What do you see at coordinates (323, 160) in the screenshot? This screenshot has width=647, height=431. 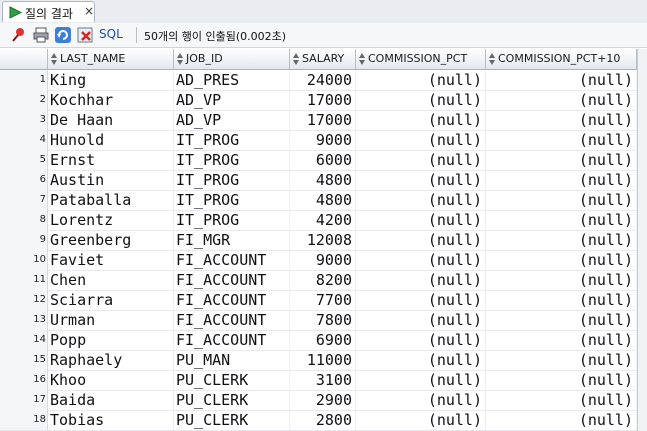 I see `cell-salary: 6000` at bounding box center [323, 160].